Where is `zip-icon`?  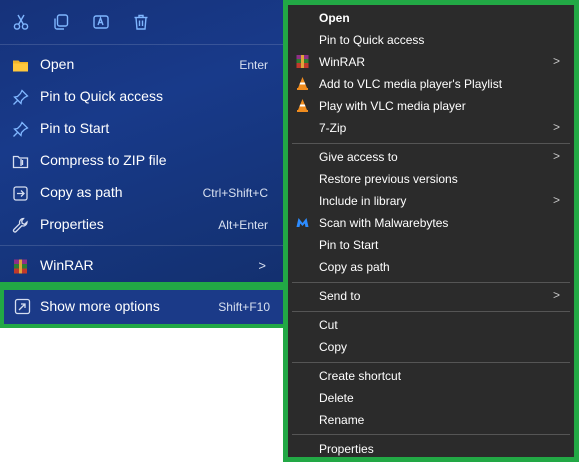
zip-icon is located at coordinates (20, 161).